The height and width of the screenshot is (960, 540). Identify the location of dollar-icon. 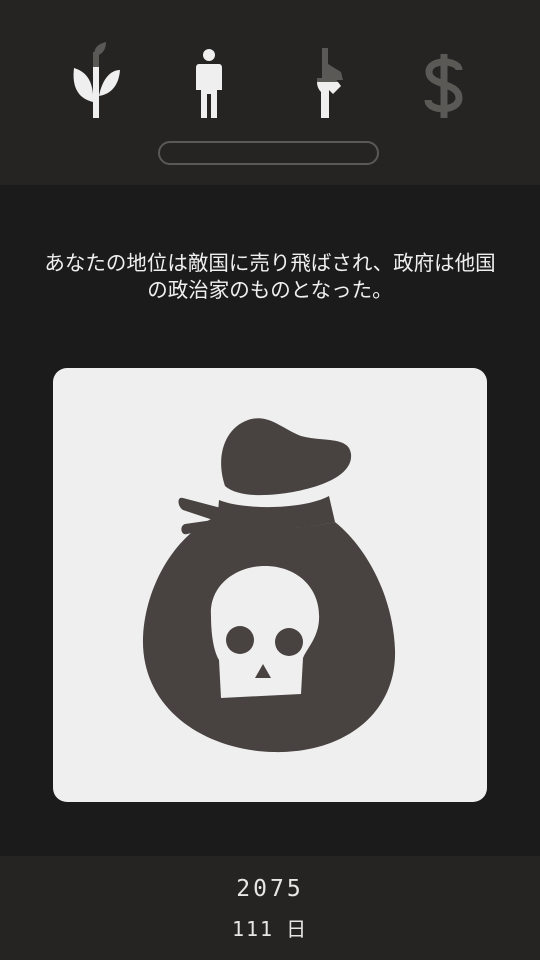
(443, 86).